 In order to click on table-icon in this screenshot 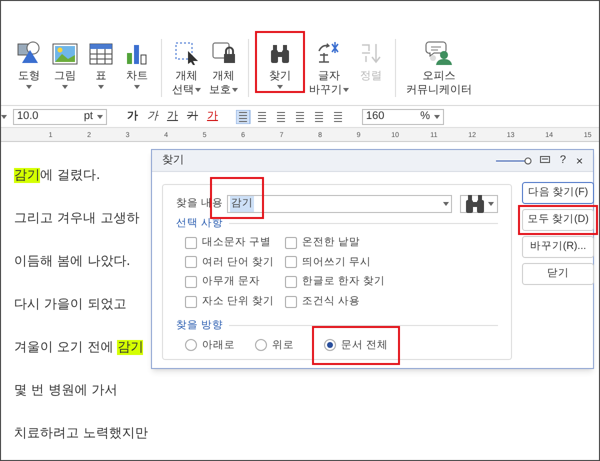, I will do `click(101, 54)`.